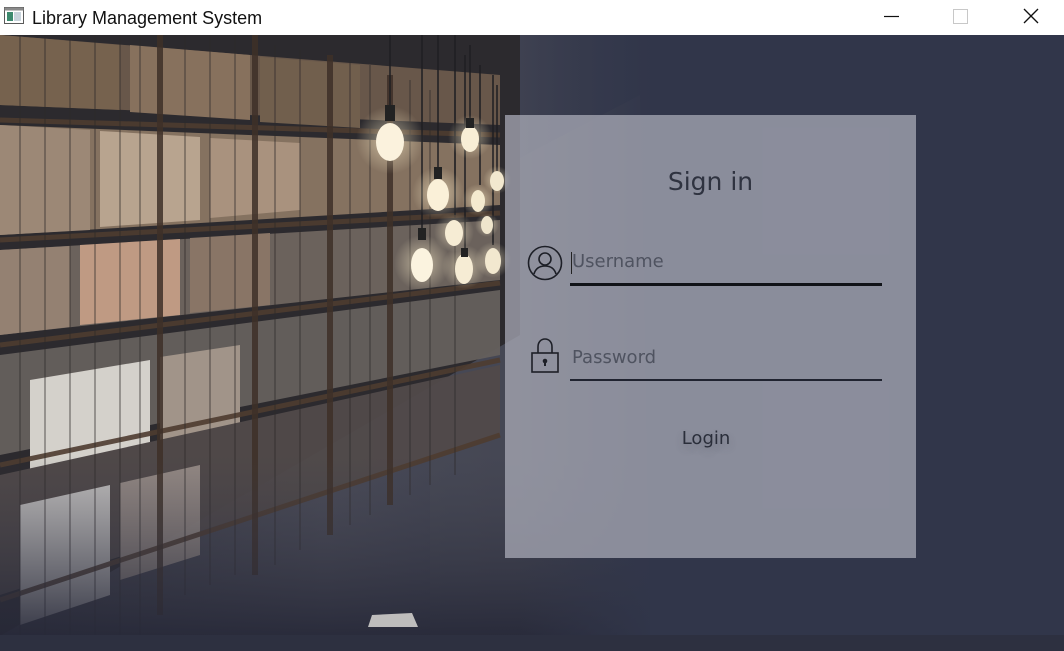  Describe the element at coordinates (726, 380) in the screenshot. I see `password-underline` at that location.